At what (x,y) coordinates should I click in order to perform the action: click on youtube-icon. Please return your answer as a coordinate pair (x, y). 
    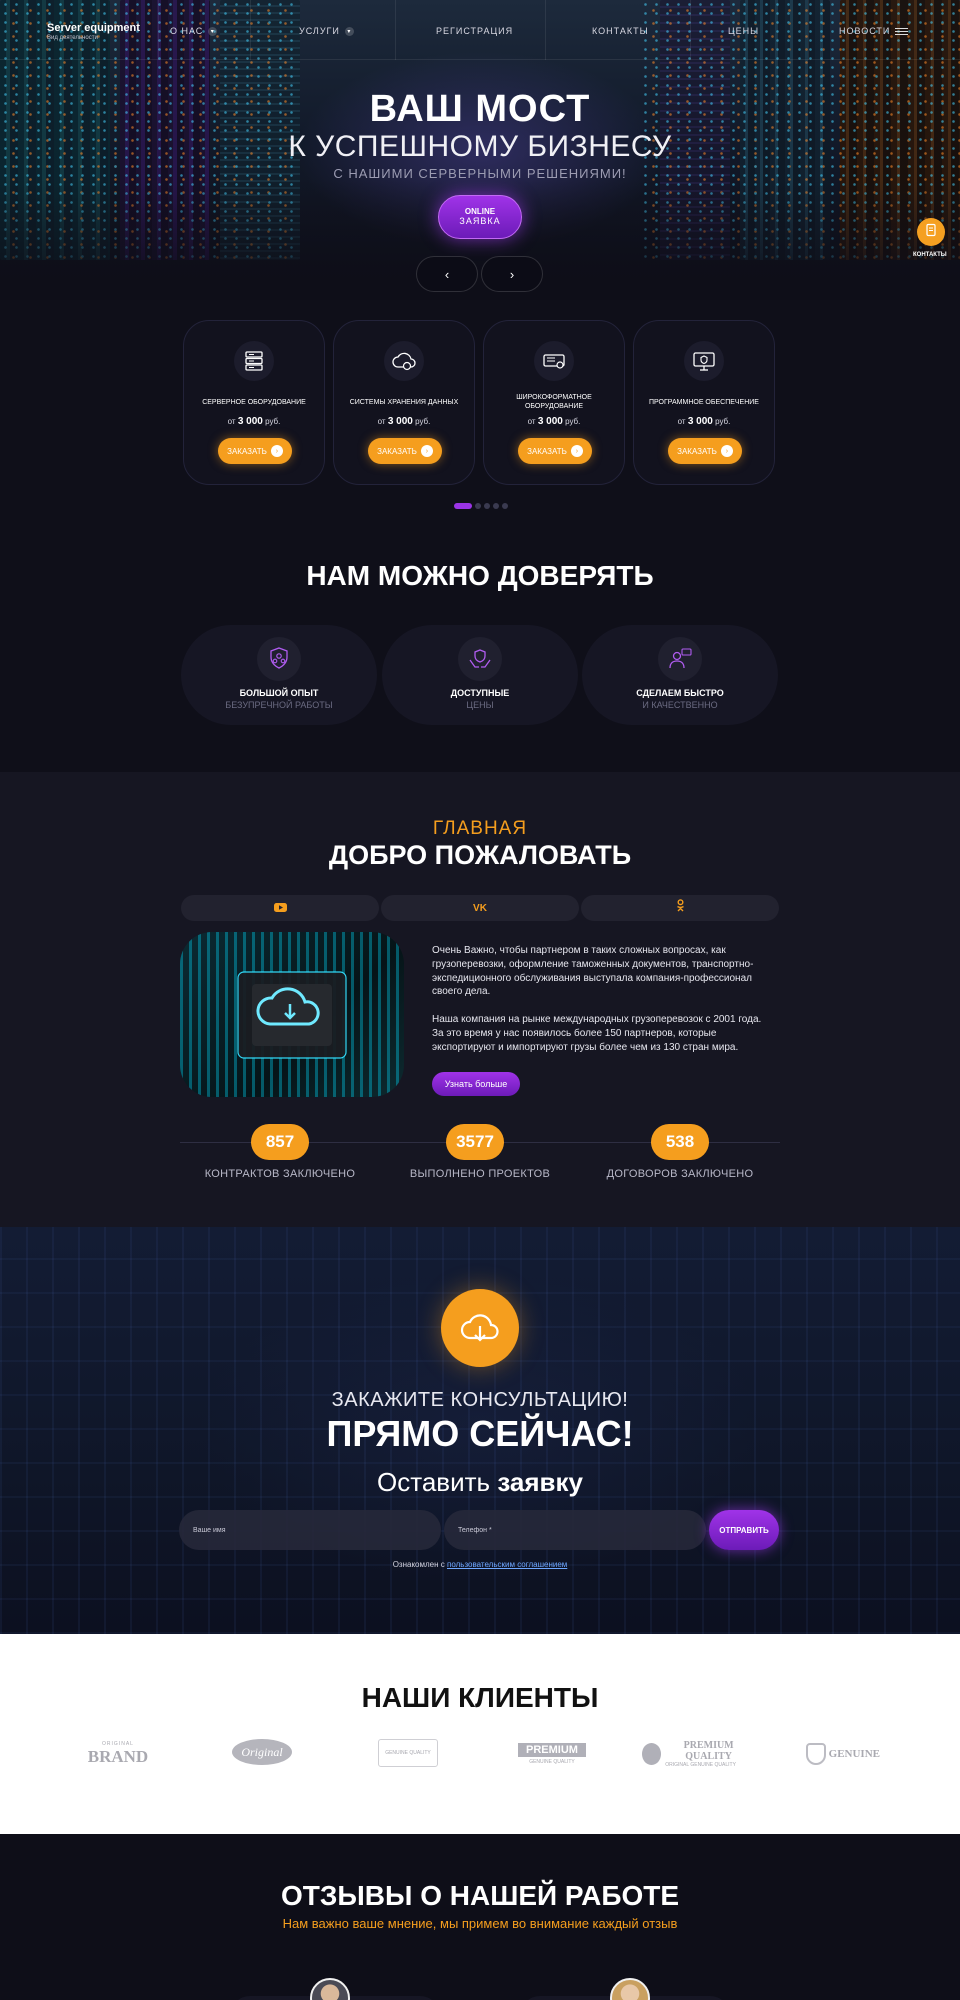
    Looking at the image, I should click on (280, 908).